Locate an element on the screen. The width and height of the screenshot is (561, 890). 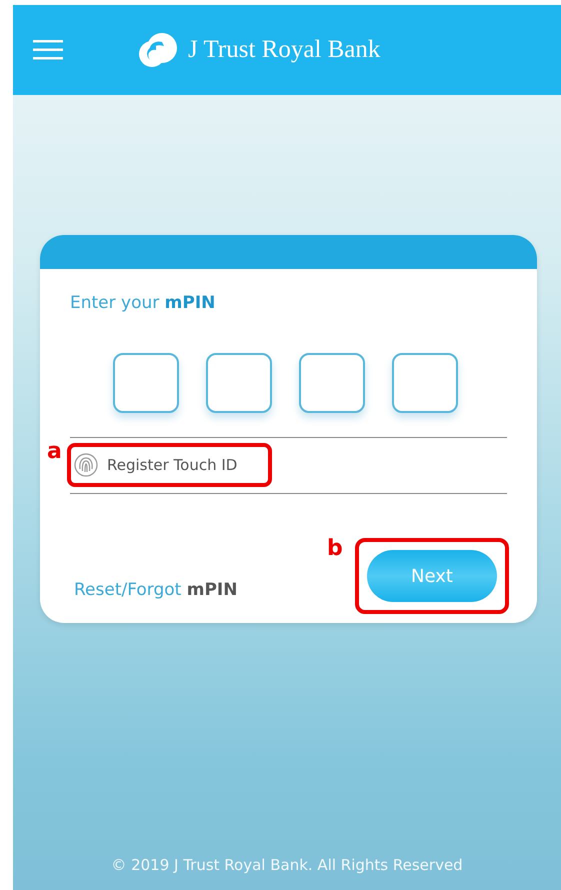
logo-icon is located at coordinates (158, 50).